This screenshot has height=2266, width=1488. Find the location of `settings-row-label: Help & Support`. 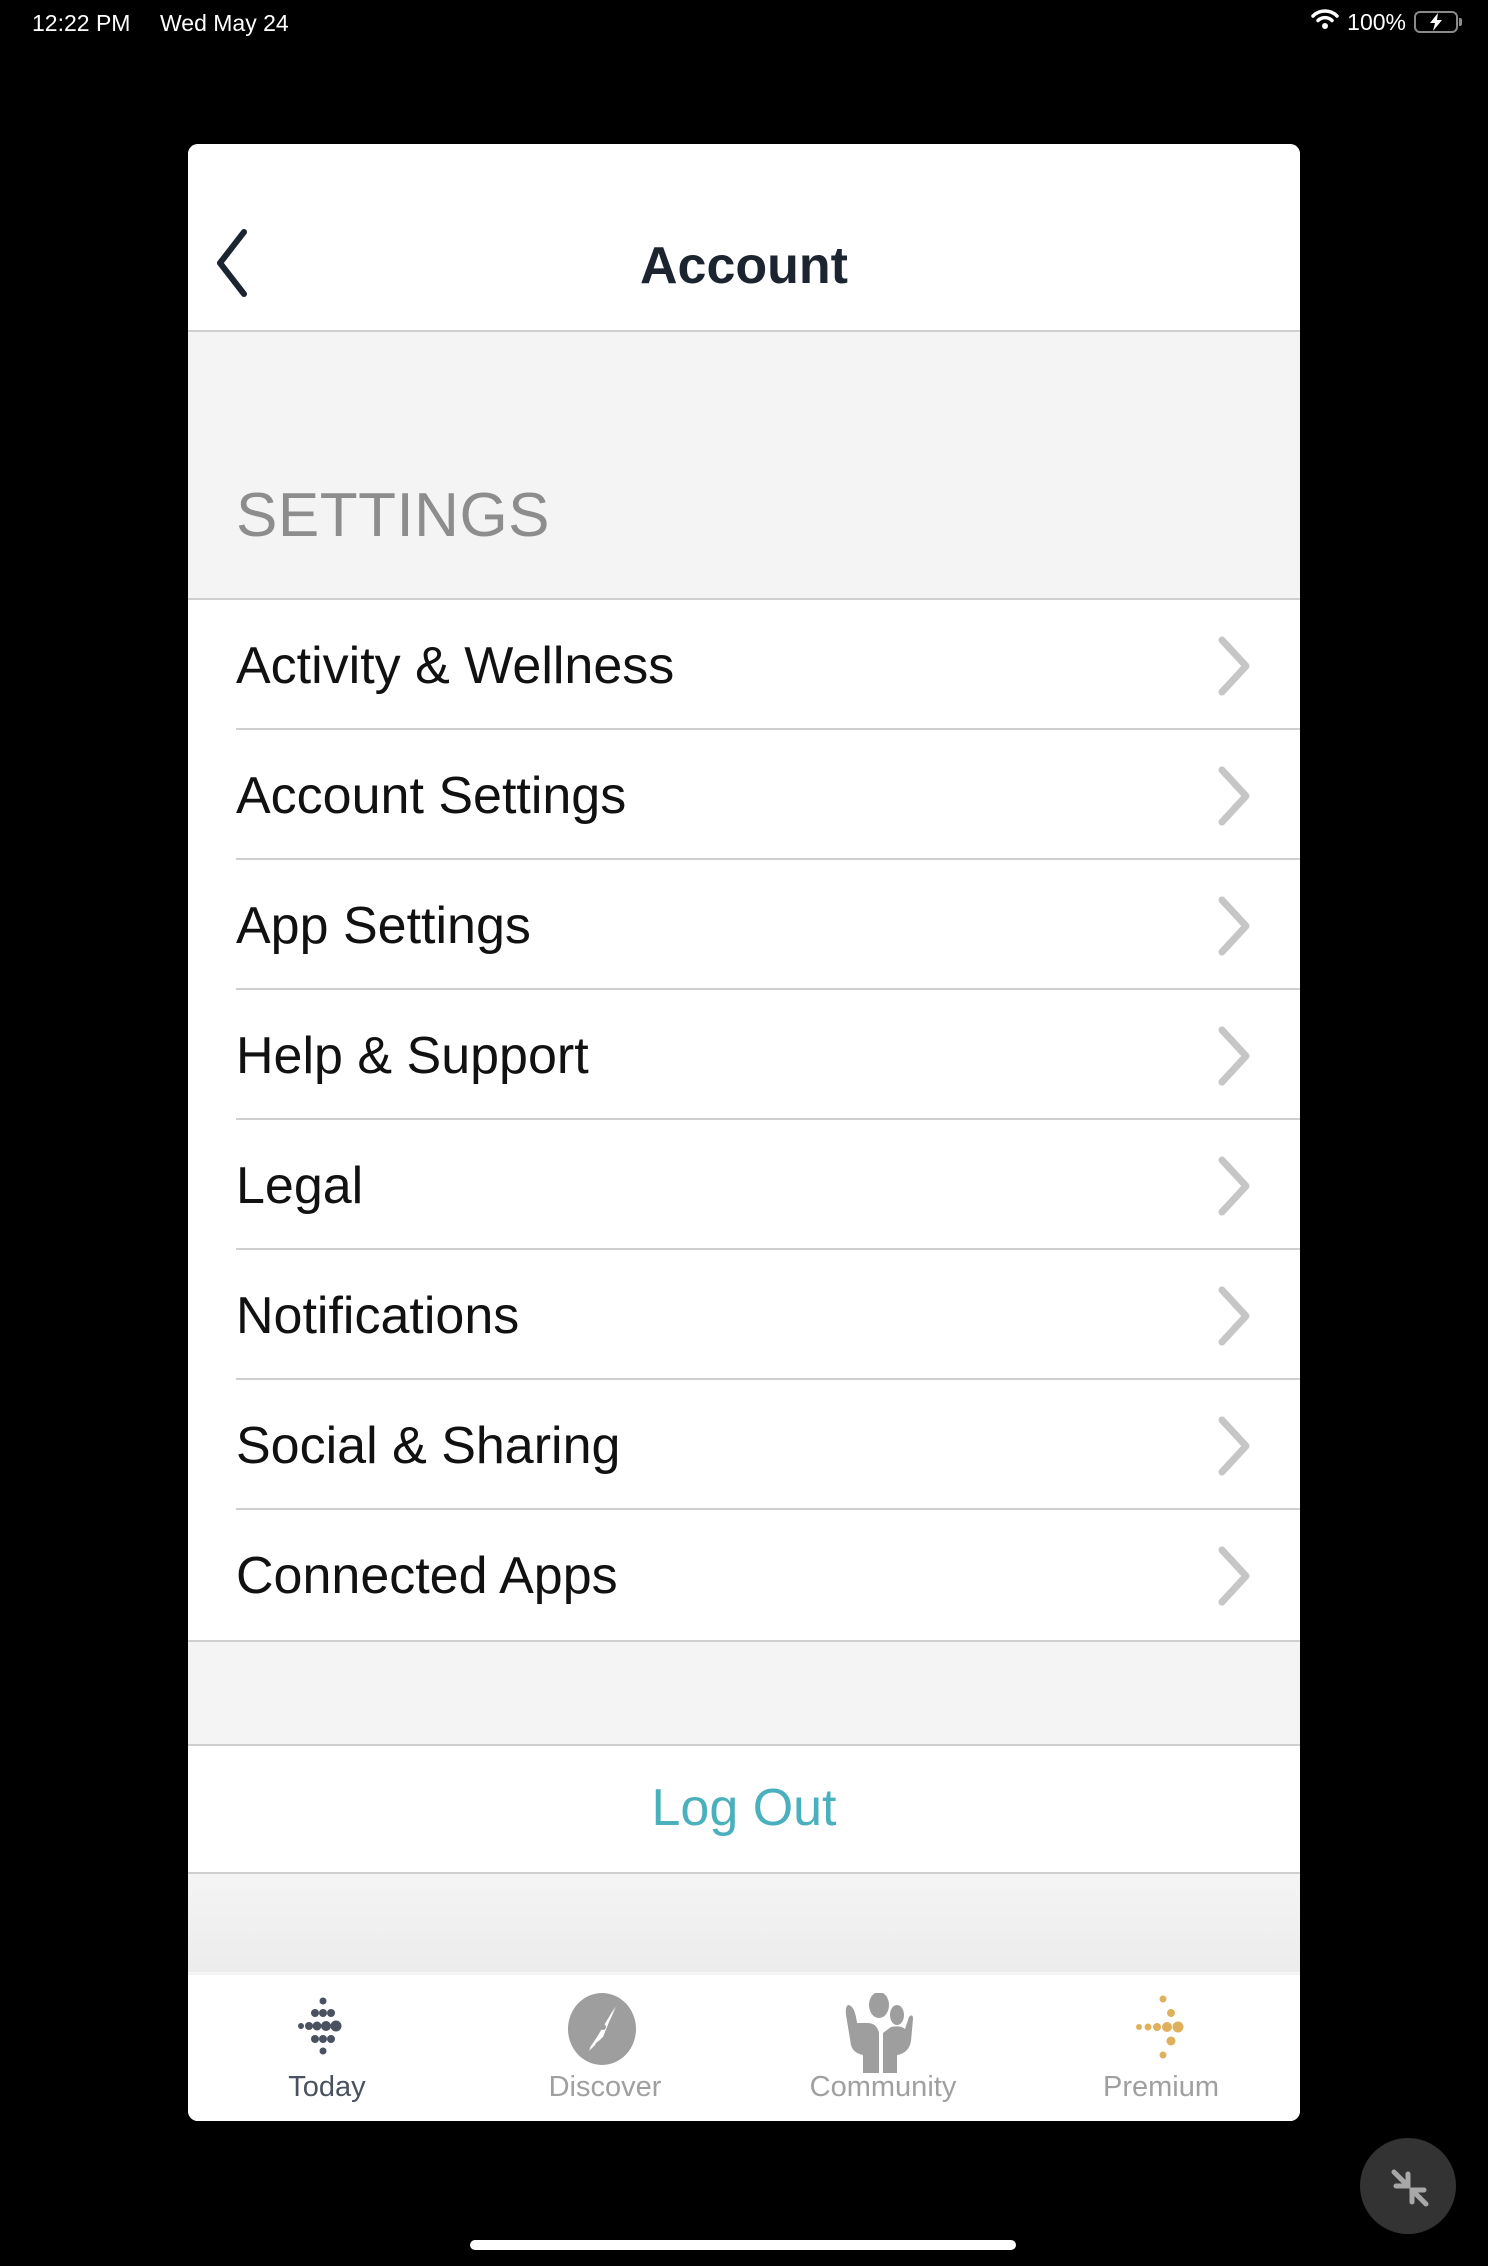

settings-row-label: Help & Support is located at coordinates (412, 1056).